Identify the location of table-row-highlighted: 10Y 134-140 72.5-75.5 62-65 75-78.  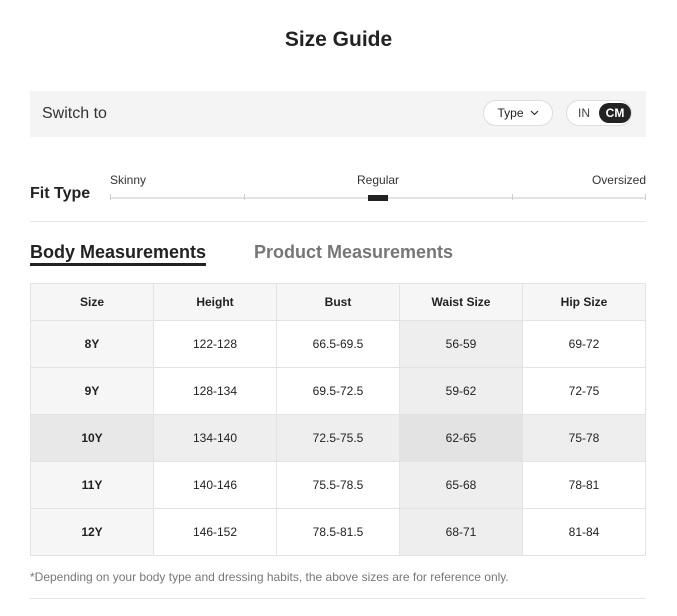
(338, 438).